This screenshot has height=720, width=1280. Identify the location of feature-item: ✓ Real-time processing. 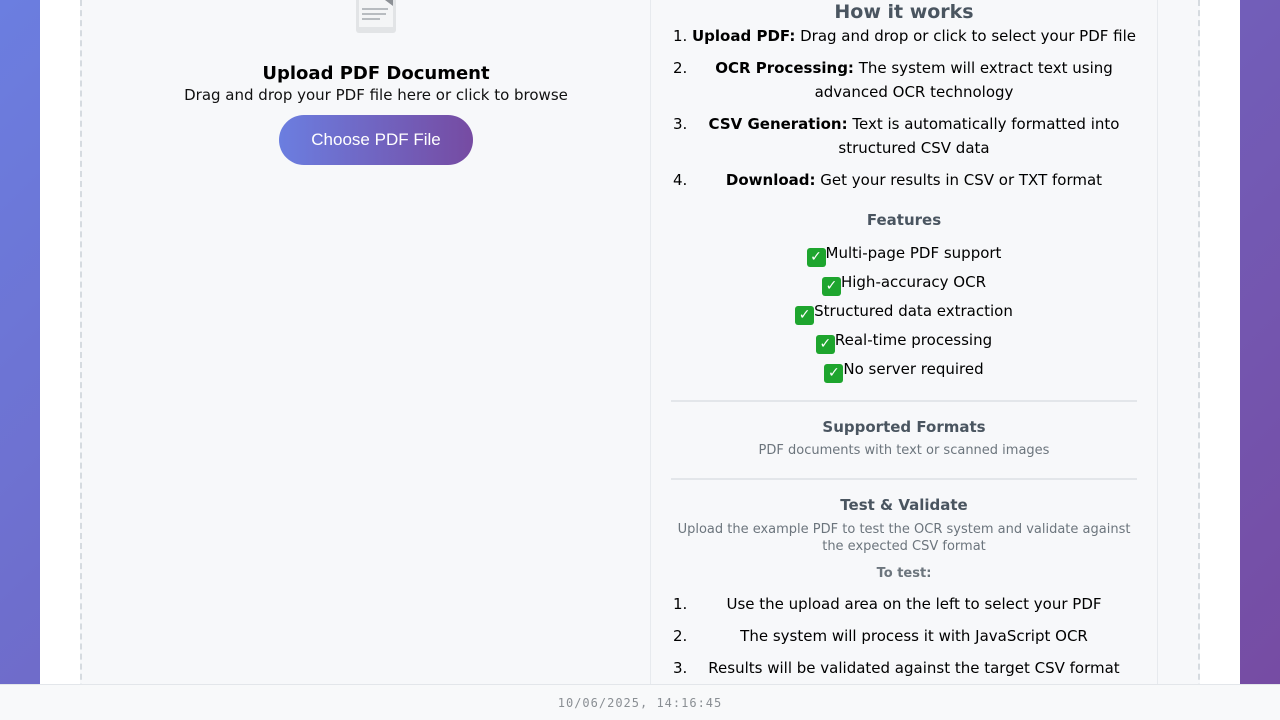
(904, 341).